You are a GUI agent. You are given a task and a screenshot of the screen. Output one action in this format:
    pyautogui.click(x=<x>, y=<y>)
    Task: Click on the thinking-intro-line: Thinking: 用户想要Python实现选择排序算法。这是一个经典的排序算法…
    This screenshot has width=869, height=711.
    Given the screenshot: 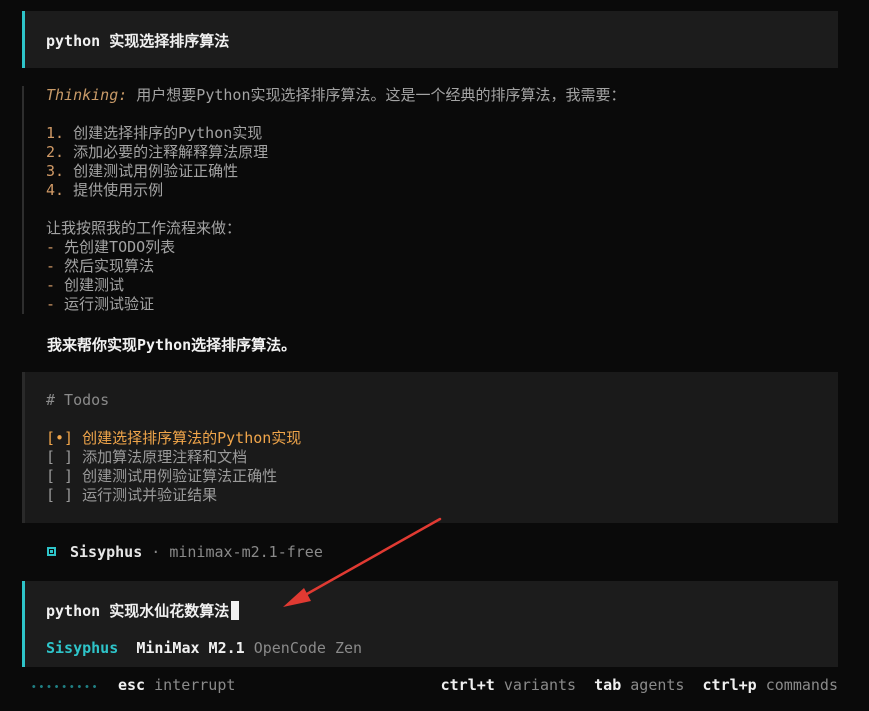 What is the action you would take?
    pyautogui.click(x=441, y=95)
    